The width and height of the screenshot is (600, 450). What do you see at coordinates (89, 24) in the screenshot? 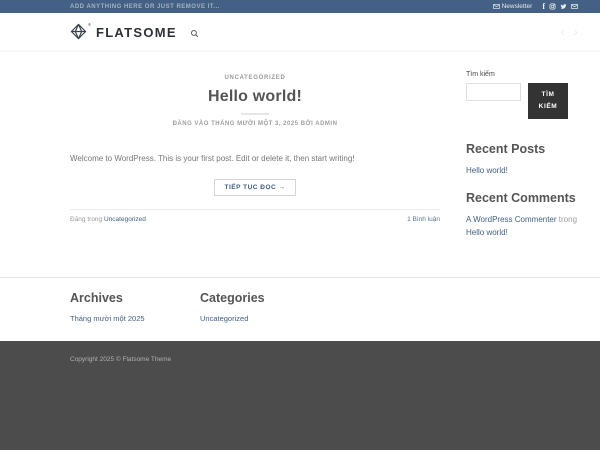
I see `registered-mark: ®` at bounding box center [89, 24].